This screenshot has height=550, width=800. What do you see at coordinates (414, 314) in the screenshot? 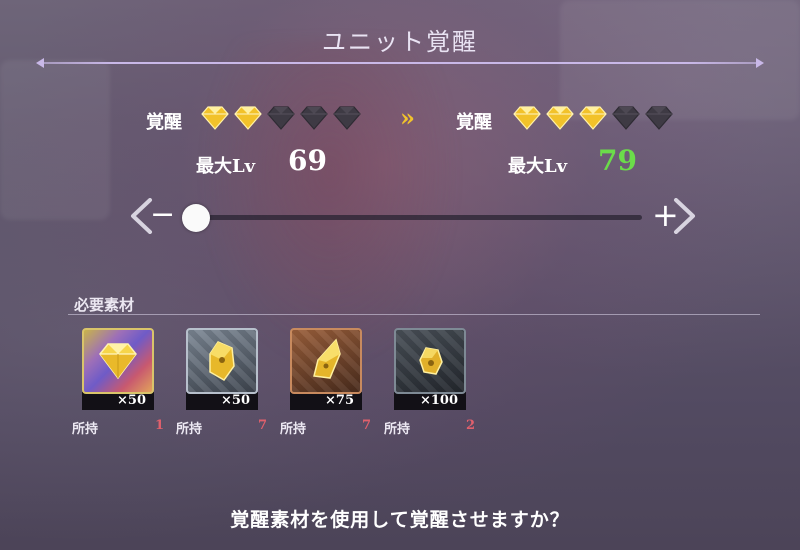
I see `materials-divider` at bounding box center [414, 314].